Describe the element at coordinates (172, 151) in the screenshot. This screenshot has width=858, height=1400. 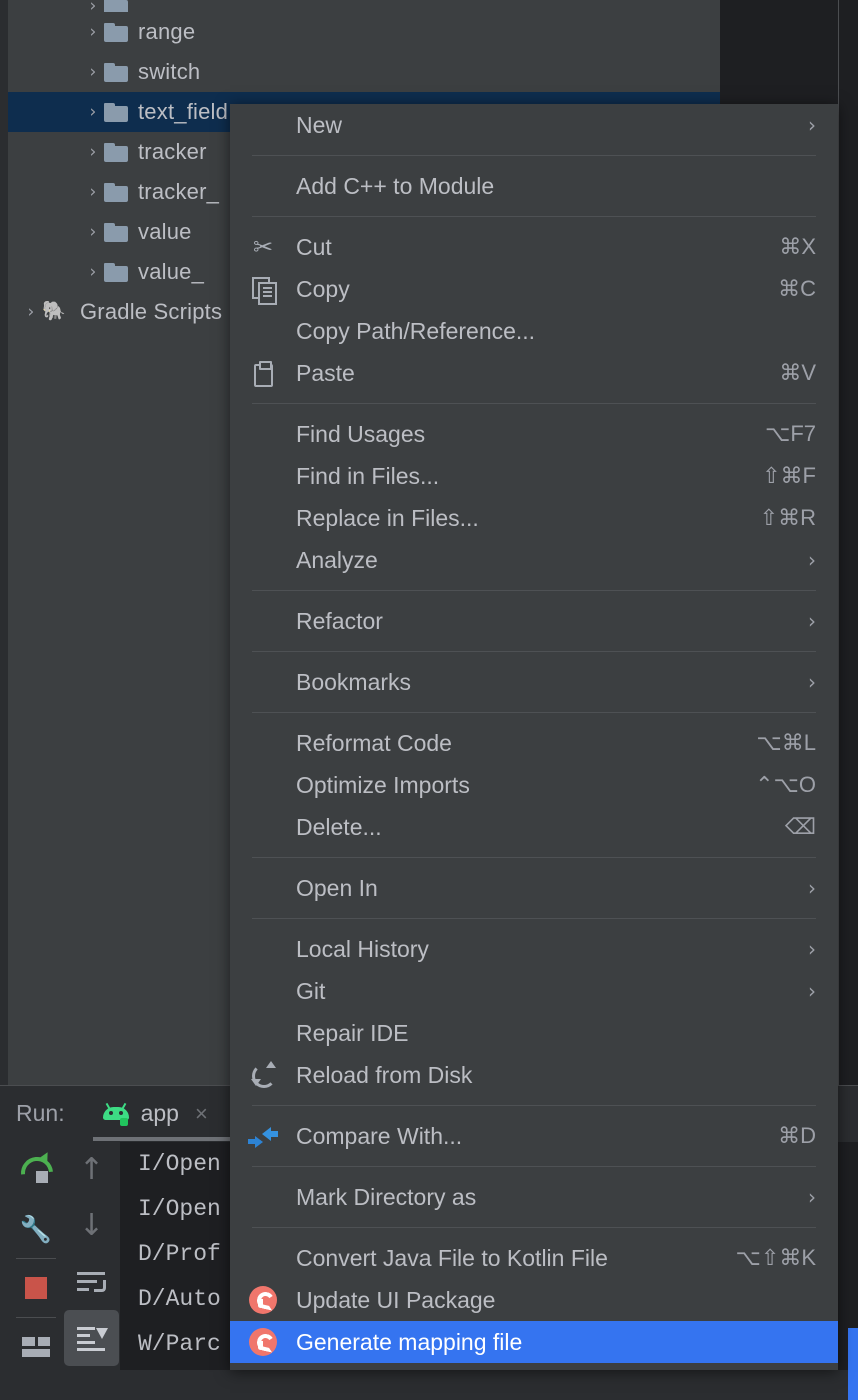
I see `tree-item-label: tracker` at that location.